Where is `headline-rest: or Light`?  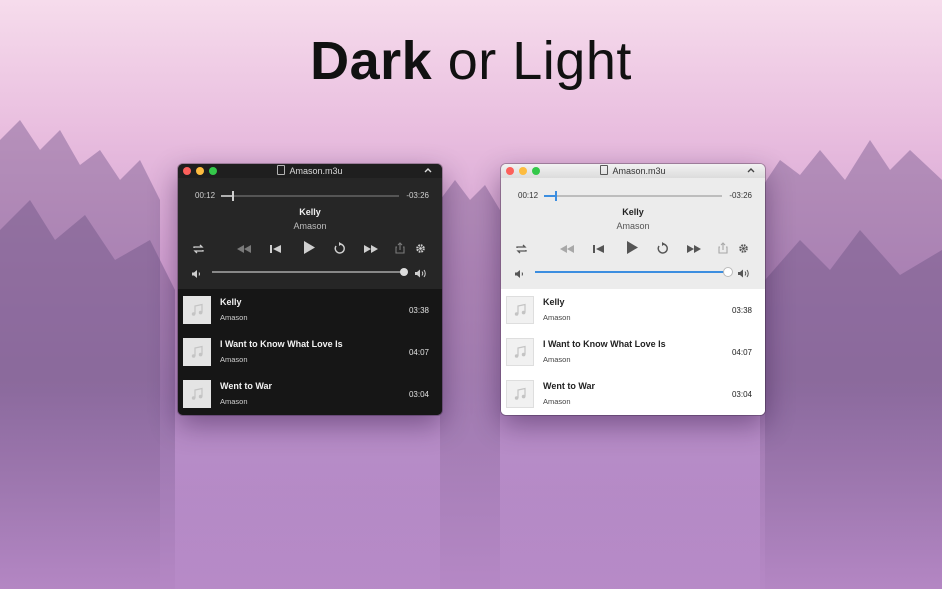 headline-rest: or Light is located at coordinates (539, 61).